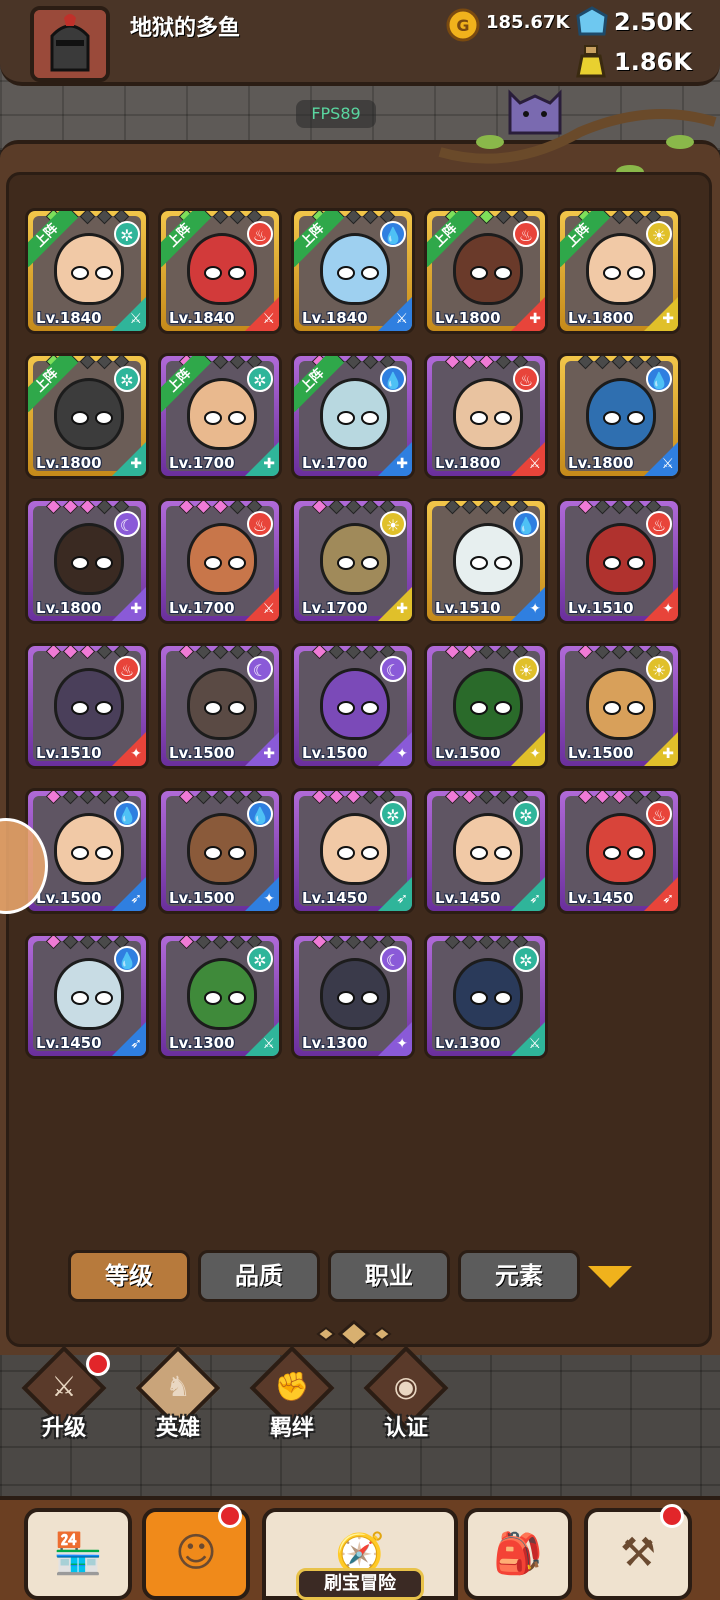 This screenshot has width=720, height=1600. What do you see at coordinates (653, 22) in the screenshot?
I see `gem-amount: 2.50K` at bounding box center [653, 22].